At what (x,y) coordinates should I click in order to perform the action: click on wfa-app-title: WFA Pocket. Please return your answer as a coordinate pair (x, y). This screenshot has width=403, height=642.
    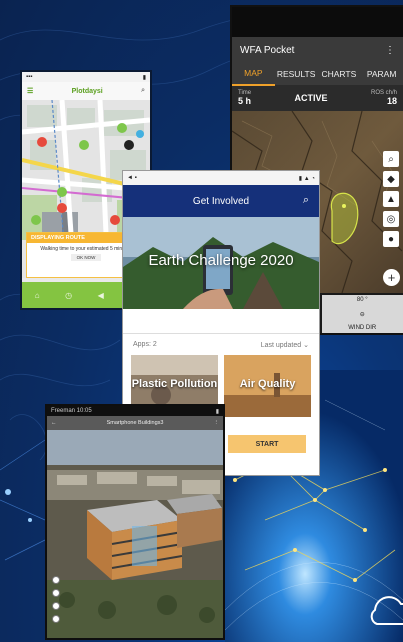
    Looking at the image, I should click on (267, 50).